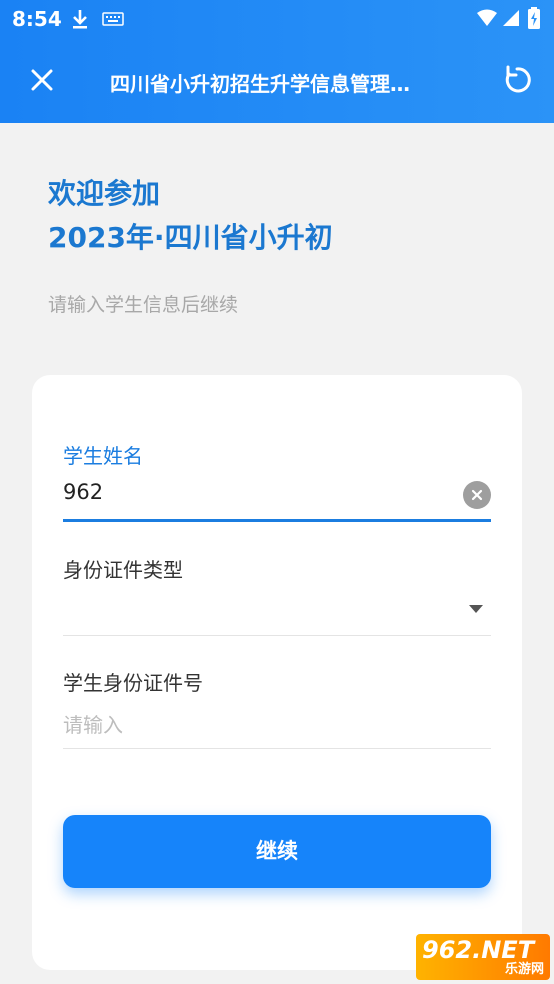  I want to click on battery-icon, so click(534, 18).